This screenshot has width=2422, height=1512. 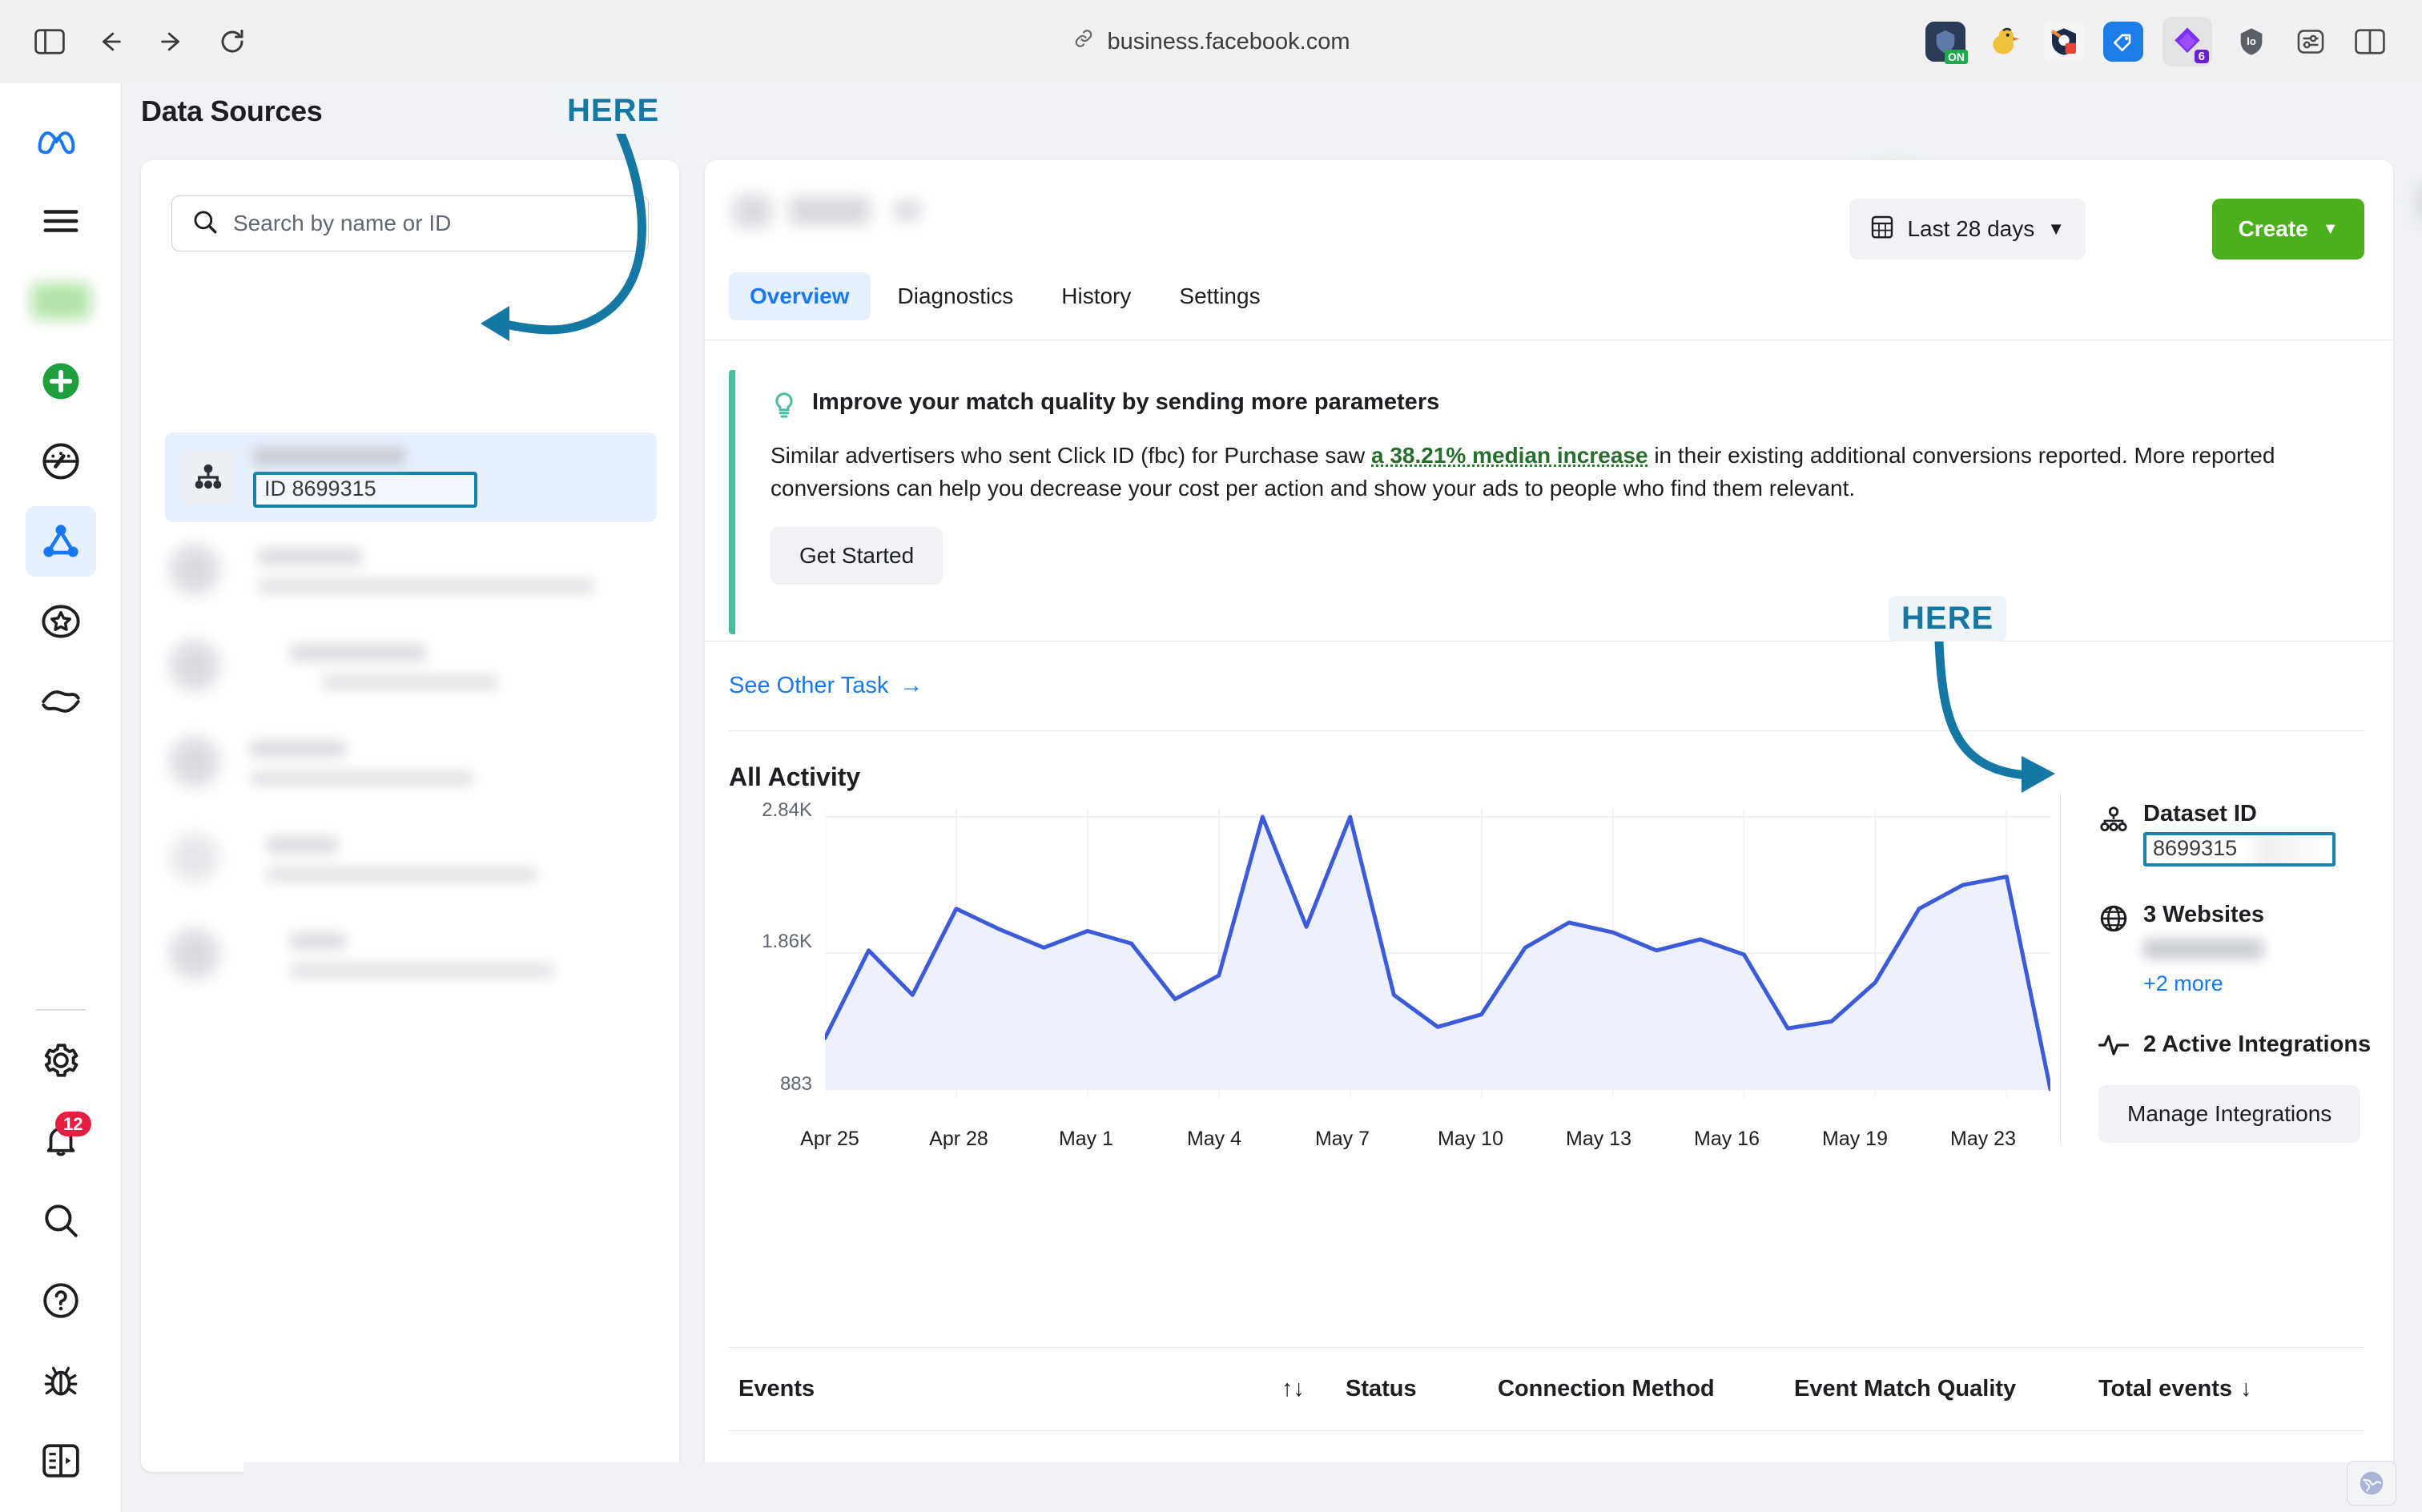 What do you see at coordinates (61, 461) in the screenshot?
I see `ads-manager-icon` at bounding box center [61, 461].